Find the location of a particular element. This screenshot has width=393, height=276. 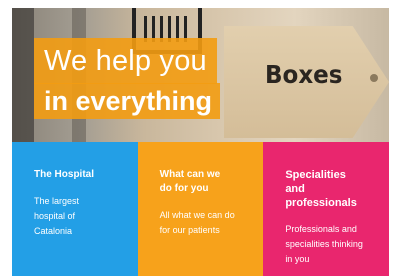

card-text: The largest hospital of Catalonia is located at coordinates (57, 216).